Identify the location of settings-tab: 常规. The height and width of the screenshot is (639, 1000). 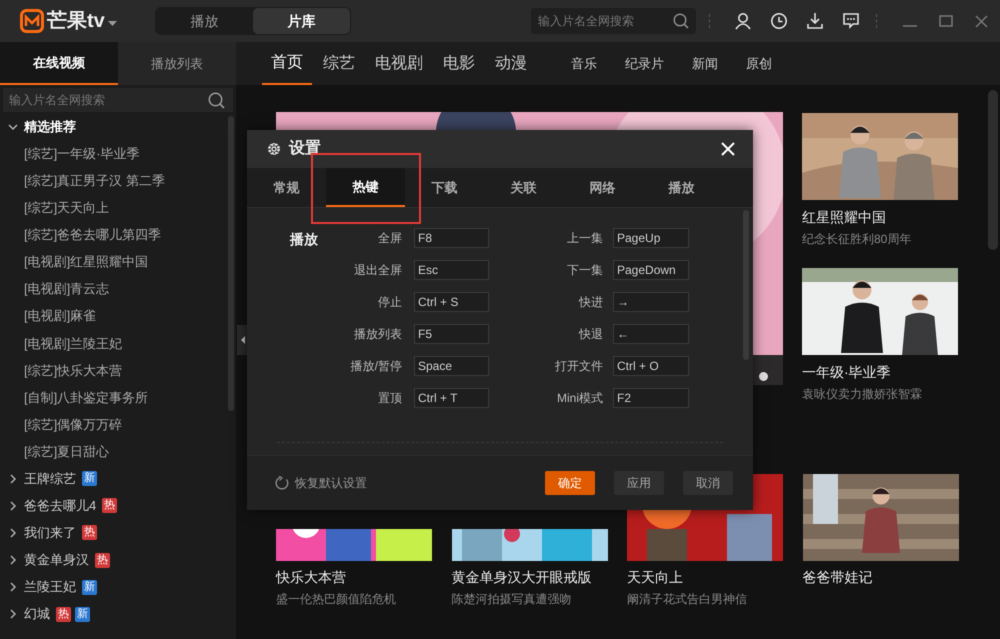
(286, 187).